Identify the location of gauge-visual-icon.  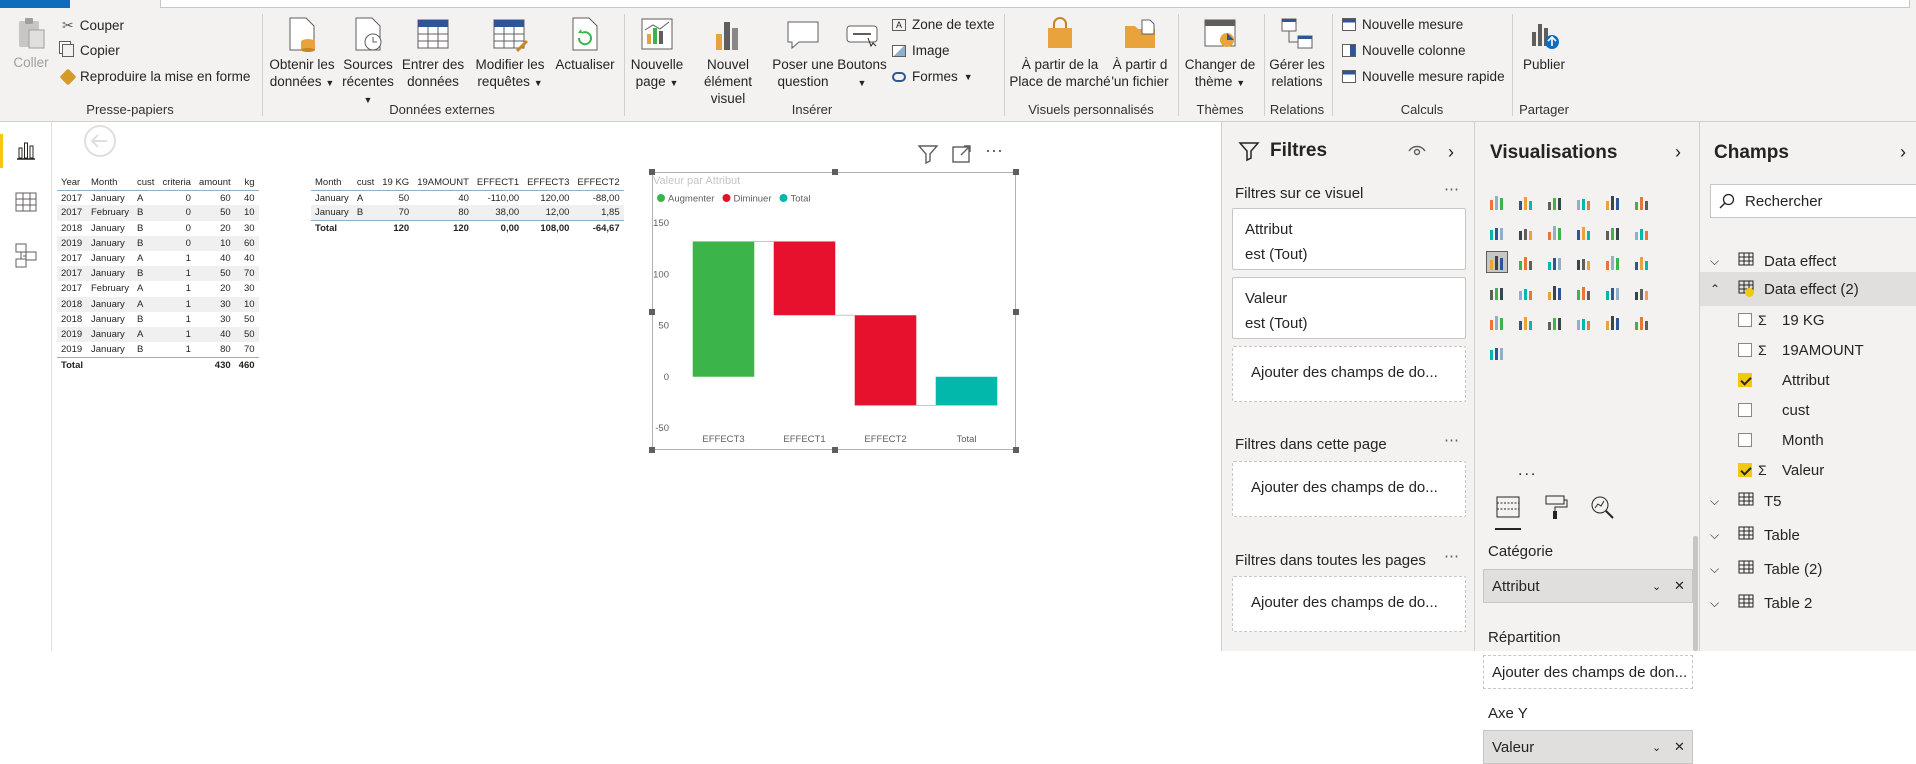
(1555, 292).